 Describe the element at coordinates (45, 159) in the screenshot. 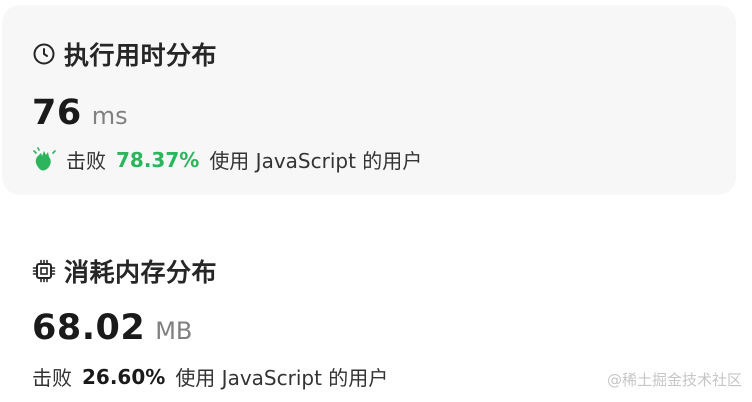

I see `clapping-hands-icon` at that location.